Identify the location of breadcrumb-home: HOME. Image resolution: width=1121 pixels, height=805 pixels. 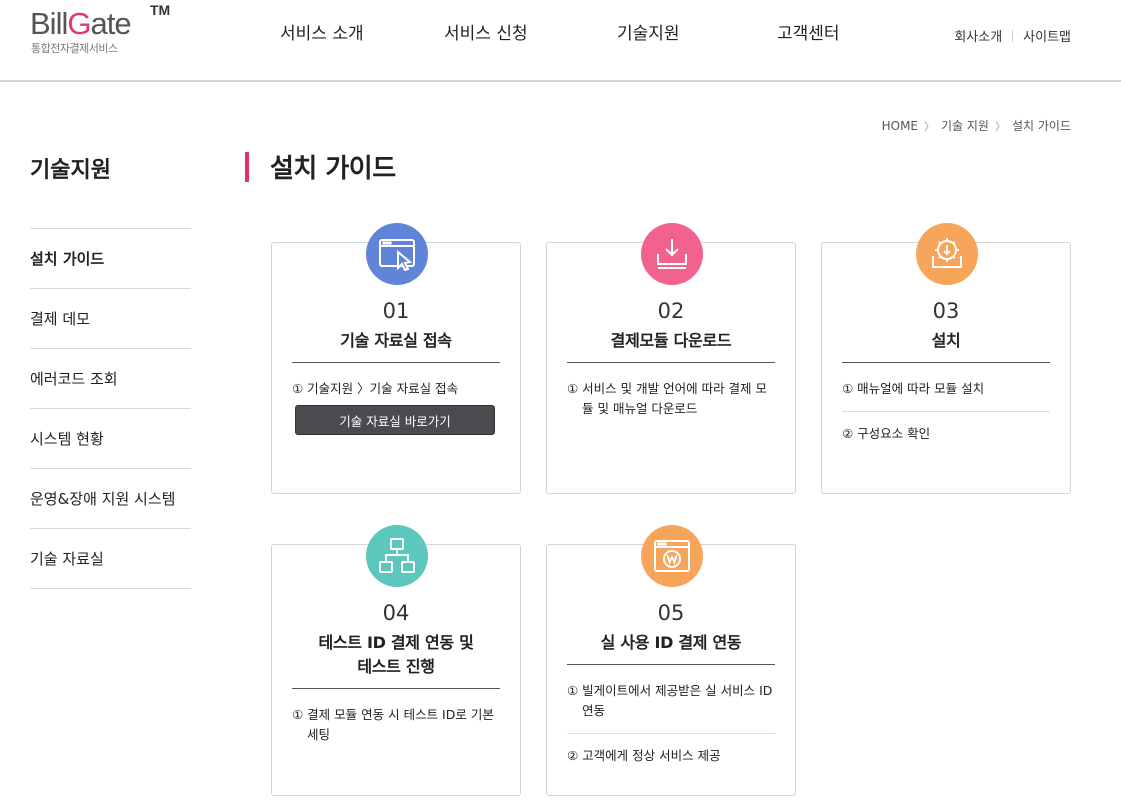
(900, 126).